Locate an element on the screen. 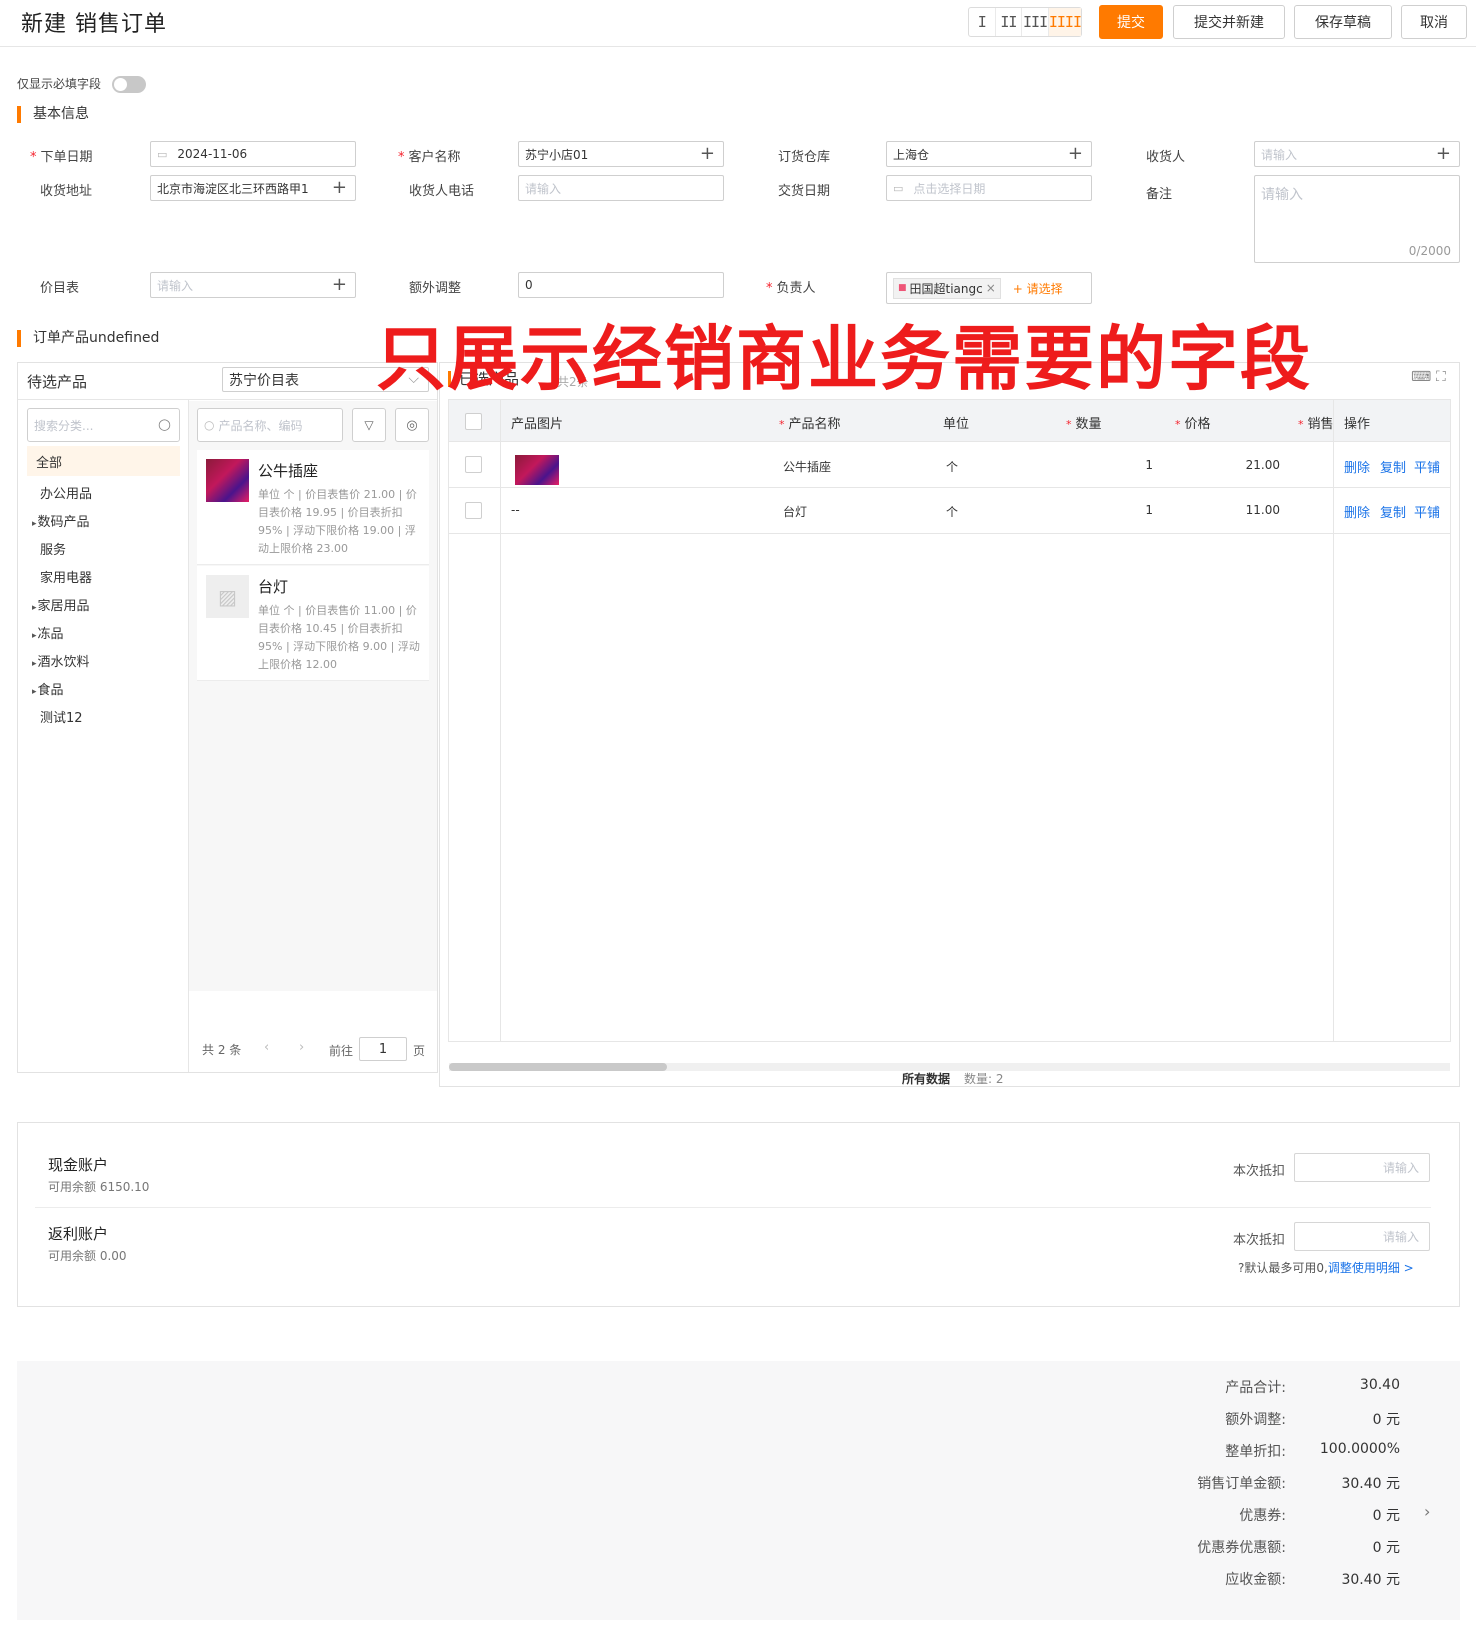  filter-button: ▽ is located at coordinates (369, 425).